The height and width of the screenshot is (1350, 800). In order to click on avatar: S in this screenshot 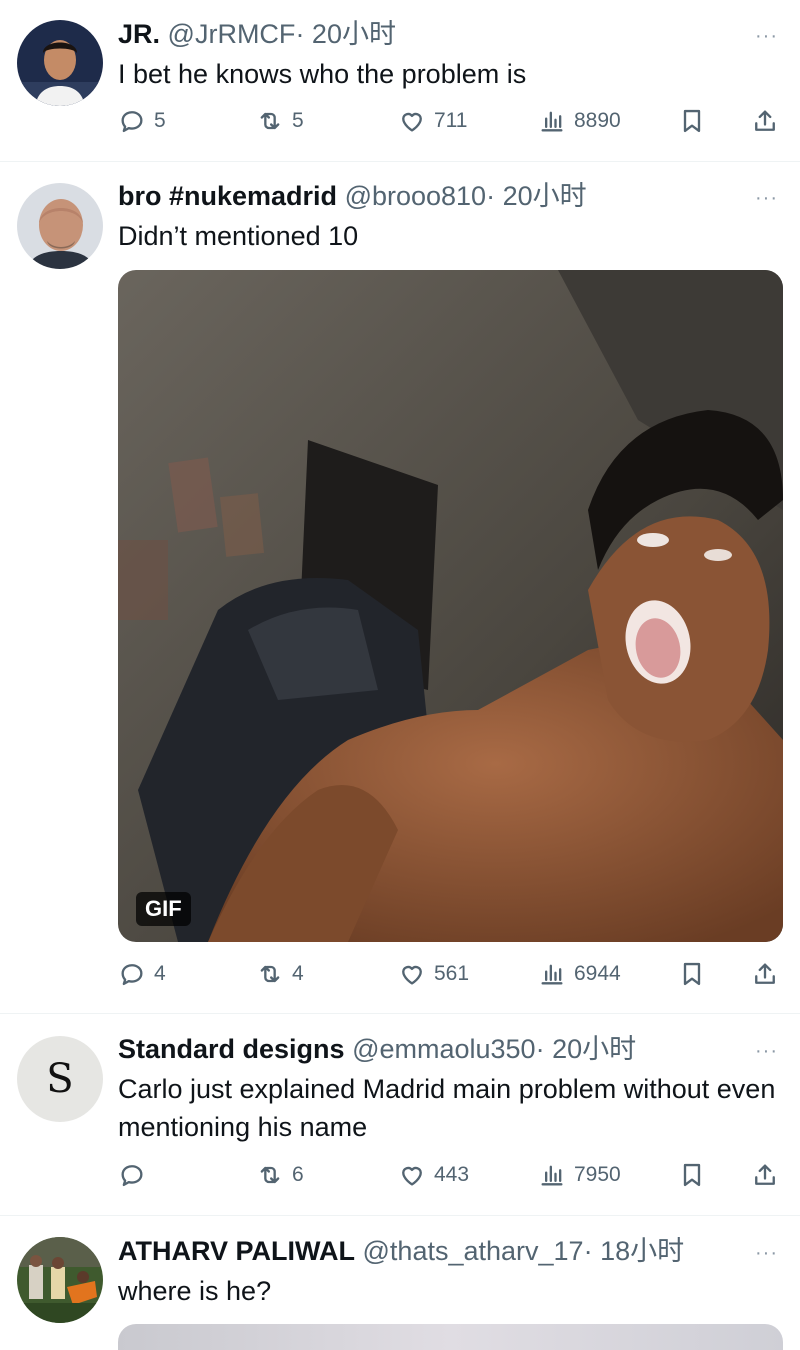, I will do `click(60, 1079)`.